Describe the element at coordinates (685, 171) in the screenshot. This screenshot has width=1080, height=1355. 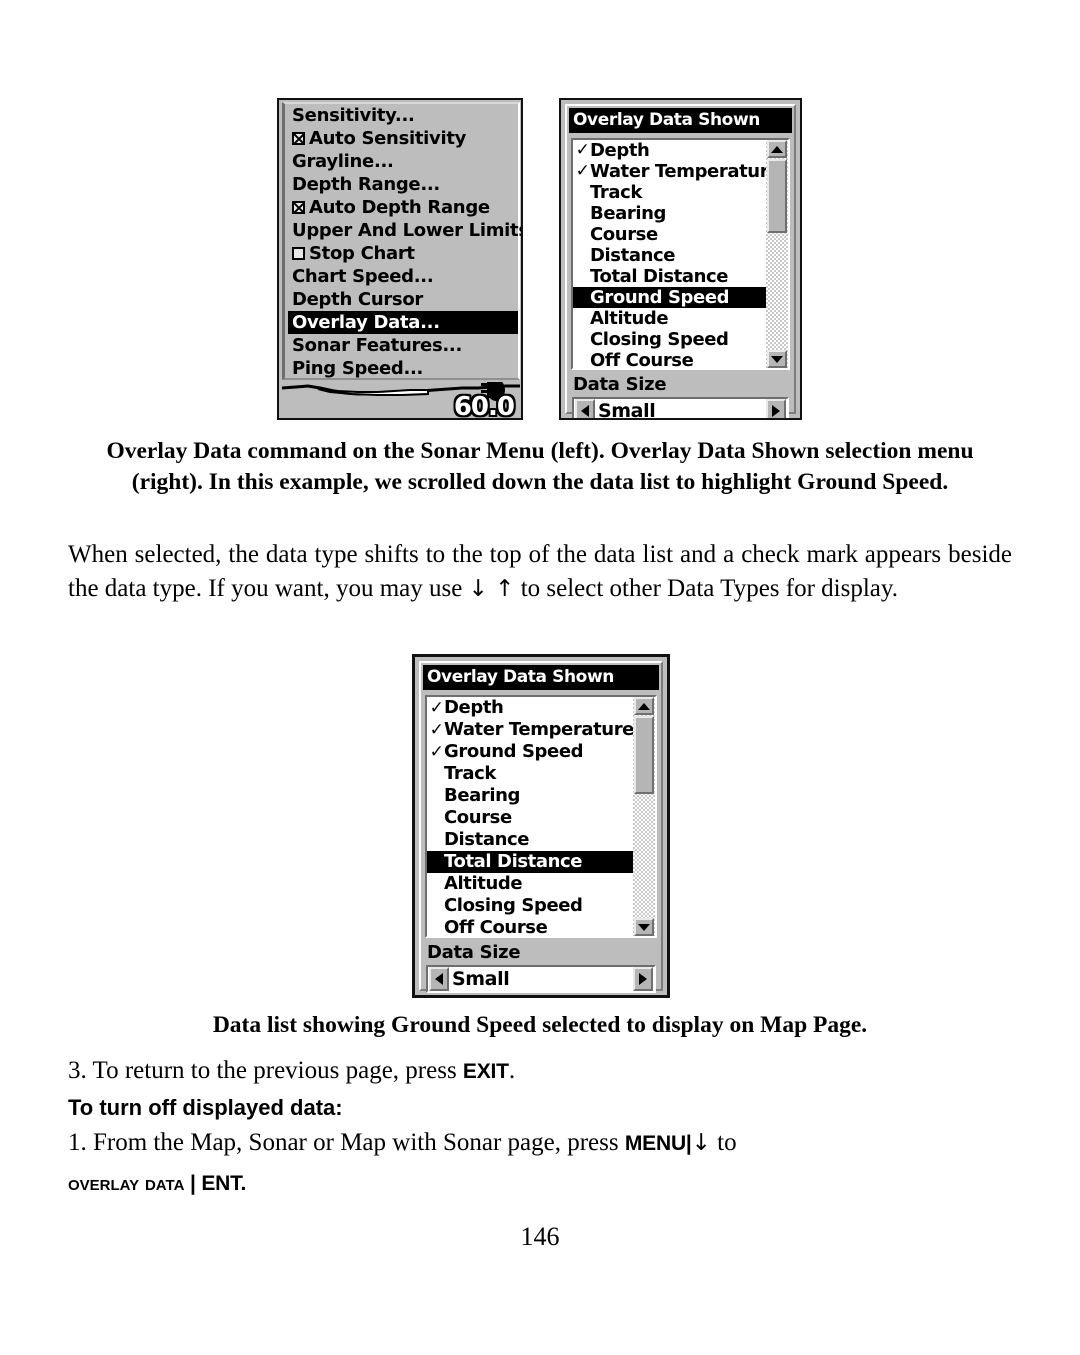
I see `overlay-data-list-item-label: Water Temperature` at that location.